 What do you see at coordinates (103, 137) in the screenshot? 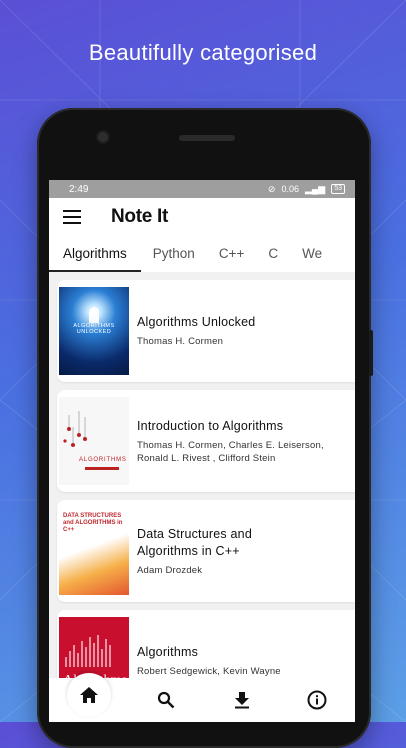
I see `camera-icon` at bounding box center [103, 137].